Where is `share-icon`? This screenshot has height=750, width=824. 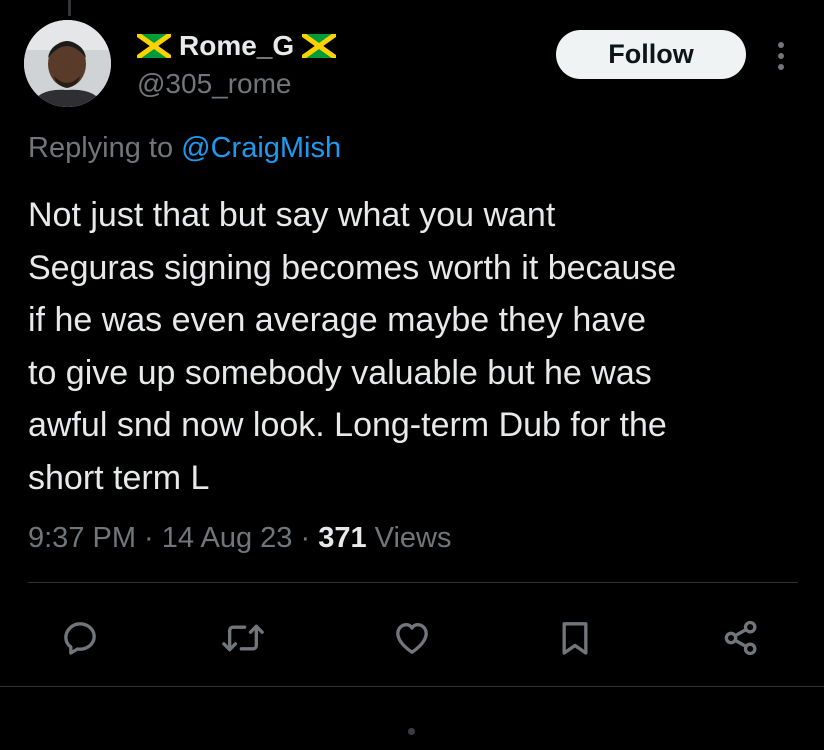 share-icon is located at coordinates (741, 638).